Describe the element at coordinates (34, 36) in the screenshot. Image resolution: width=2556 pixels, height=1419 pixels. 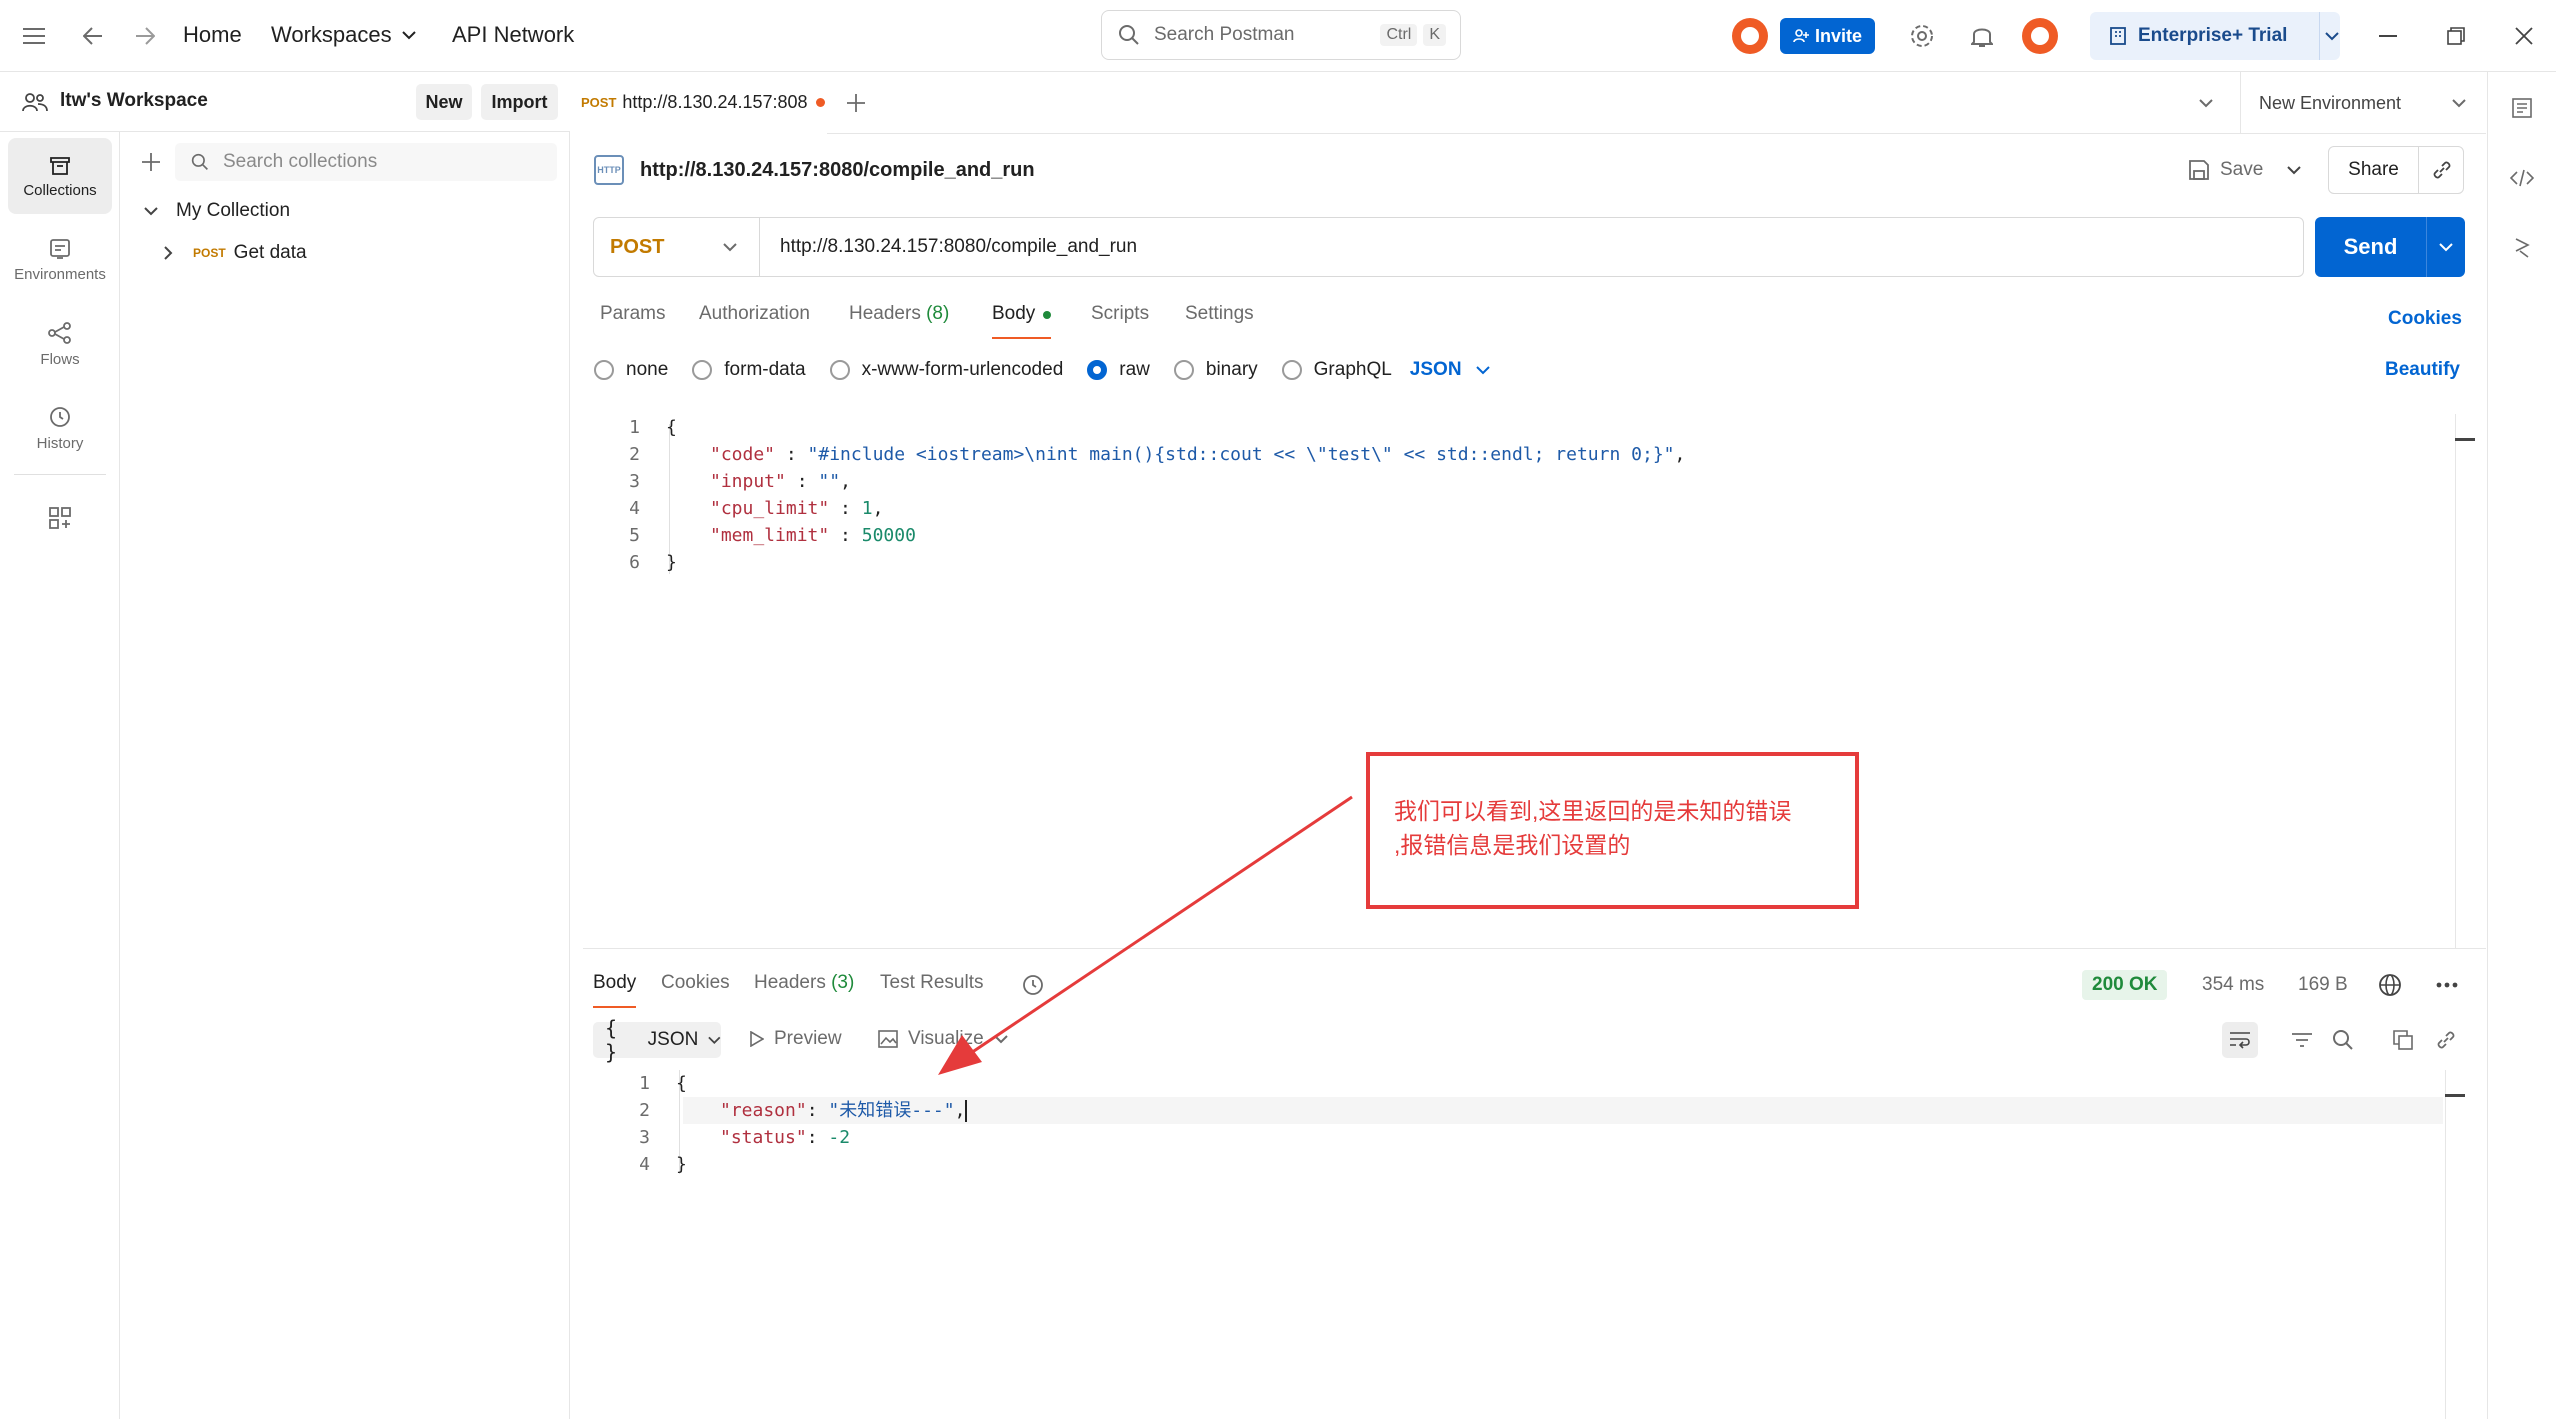
I see `menu-icon` at that location.